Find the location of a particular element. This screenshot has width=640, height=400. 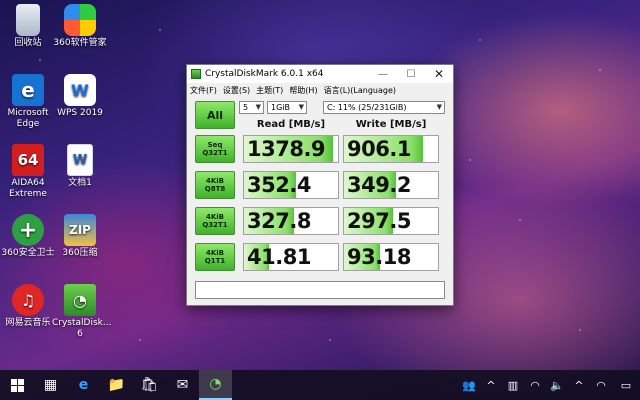

store-icon: 🛍 is located at coordinates (149, 385).